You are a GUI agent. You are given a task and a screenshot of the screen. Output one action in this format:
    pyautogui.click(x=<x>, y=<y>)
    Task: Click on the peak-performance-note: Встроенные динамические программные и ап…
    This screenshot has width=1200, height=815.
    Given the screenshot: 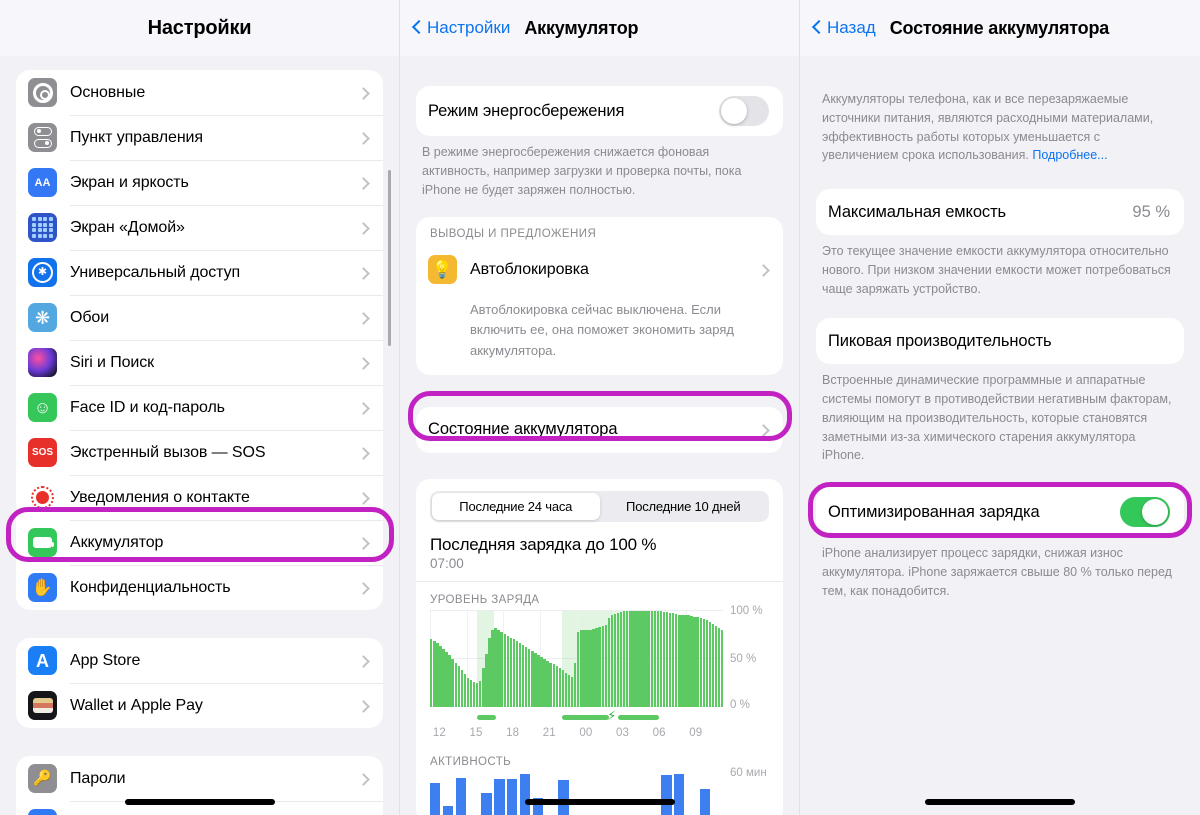 What is the action you would take?
    pyautogui.click(x=997, y=418)
    